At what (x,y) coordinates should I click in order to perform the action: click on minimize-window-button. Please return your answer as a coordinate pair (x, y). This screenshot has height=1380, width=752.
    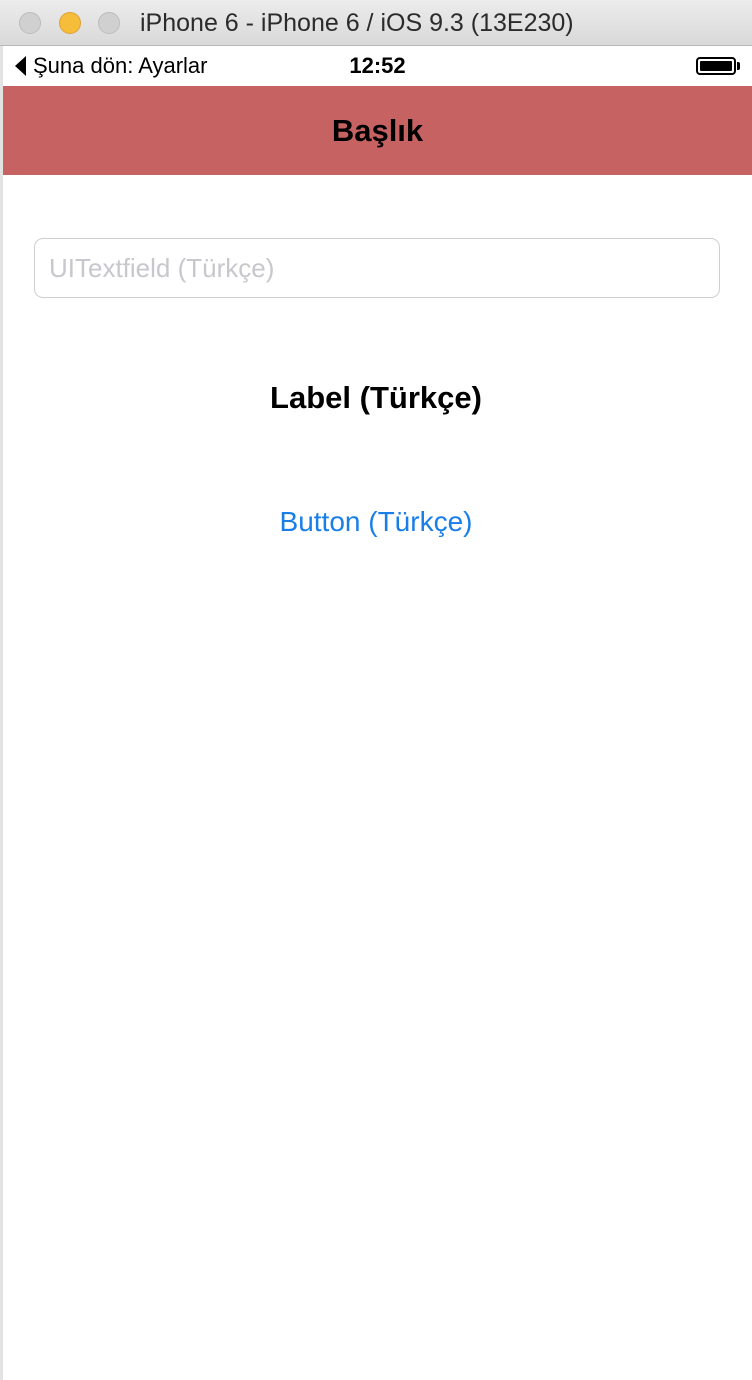
    Looking at the image, I should click on (70, 23).